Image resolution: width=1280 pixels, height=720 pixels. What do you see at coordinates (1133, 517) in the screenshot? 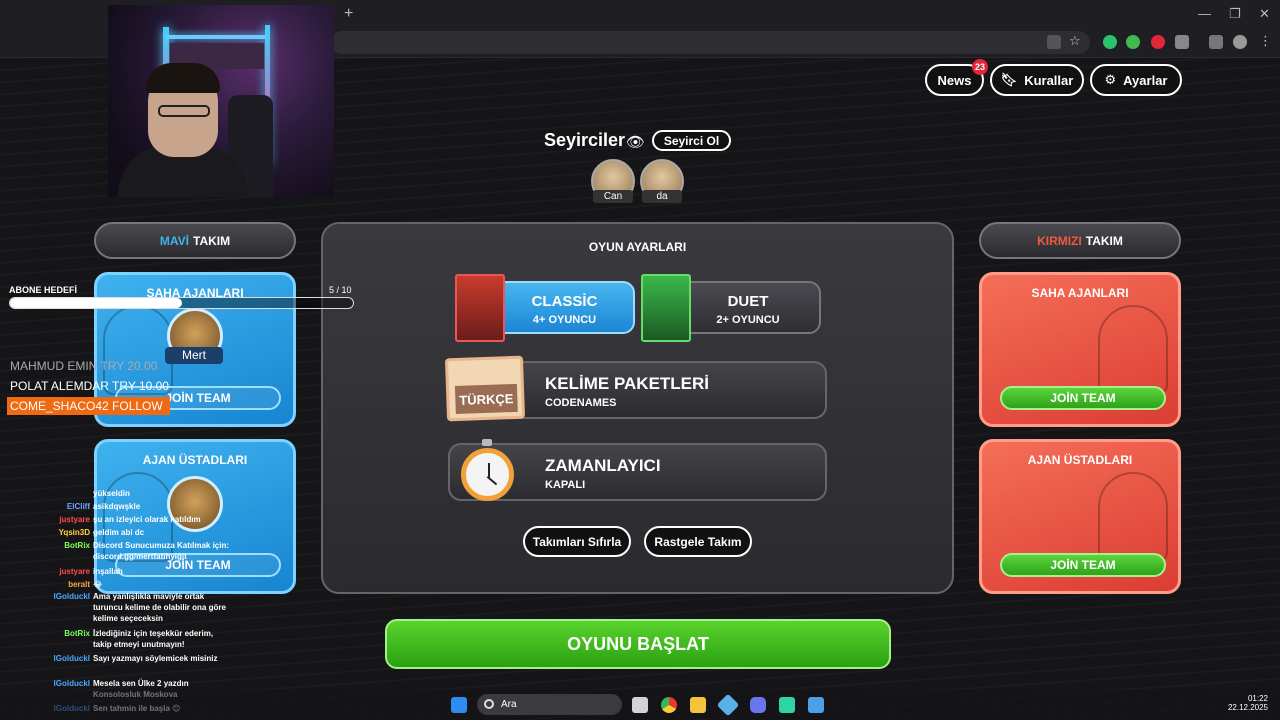
I see `agent-silhouette` at bounding box center [1133, 517].